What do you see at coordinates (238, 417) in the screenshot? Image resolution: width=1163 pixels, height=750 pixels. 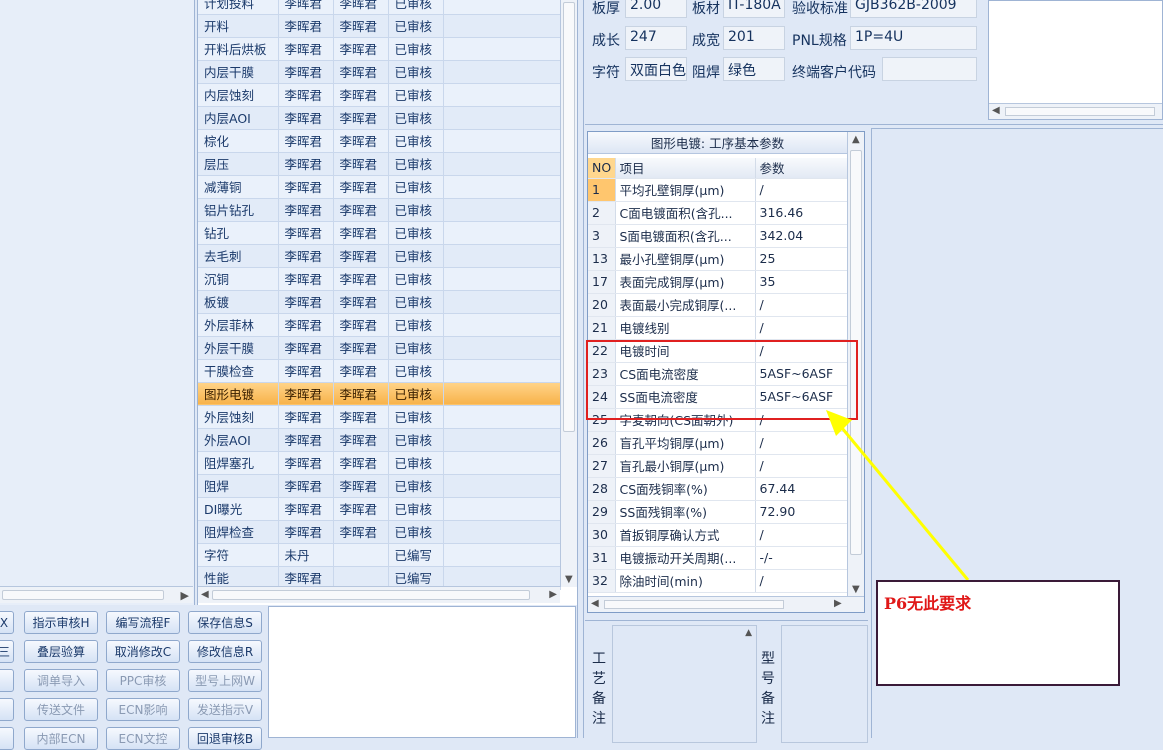 I see `process-cell-process: 外层蚀刻` at bounding box center [238, 417].